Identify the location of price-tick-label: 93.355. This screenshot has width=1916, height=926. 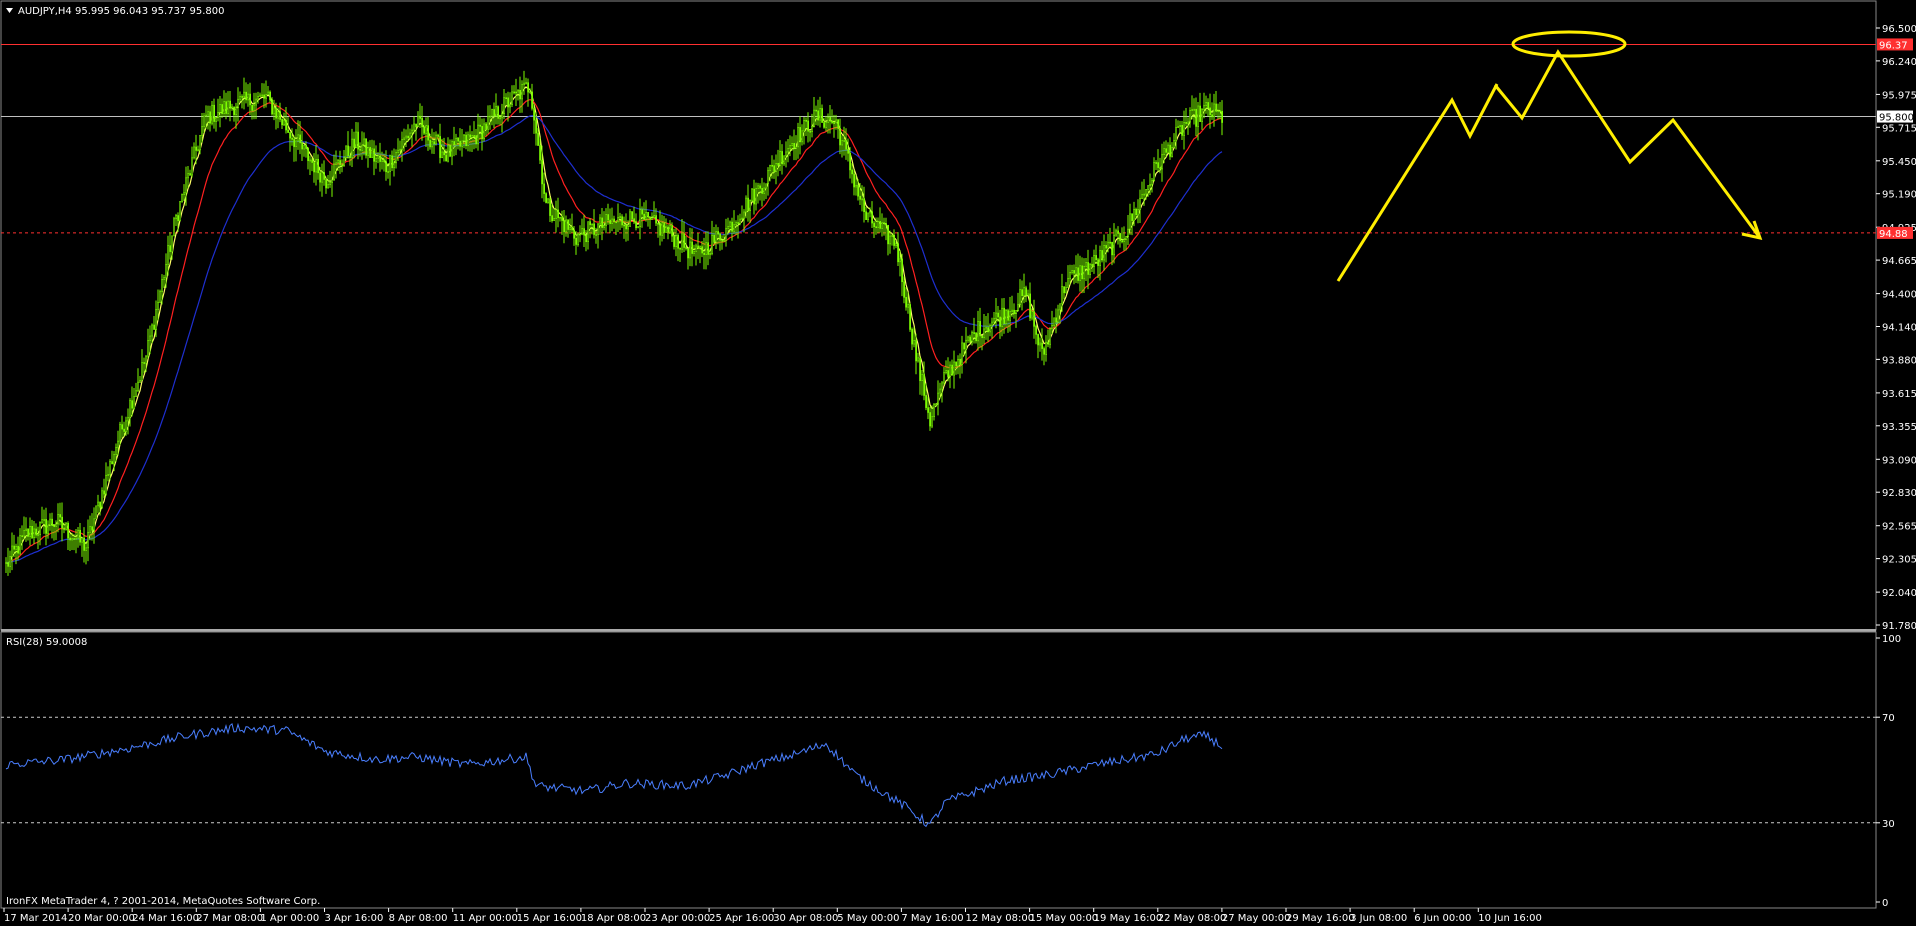
(1899, 427).